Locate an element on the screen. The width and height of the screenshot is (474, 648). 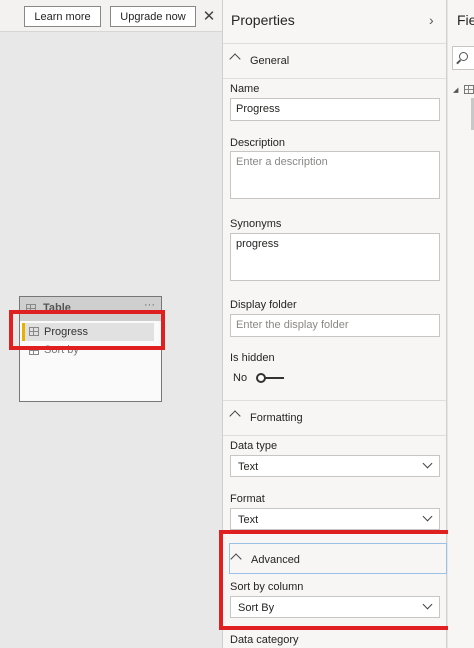
display-folder-label: Display folder is located at coordinates (263, 305).